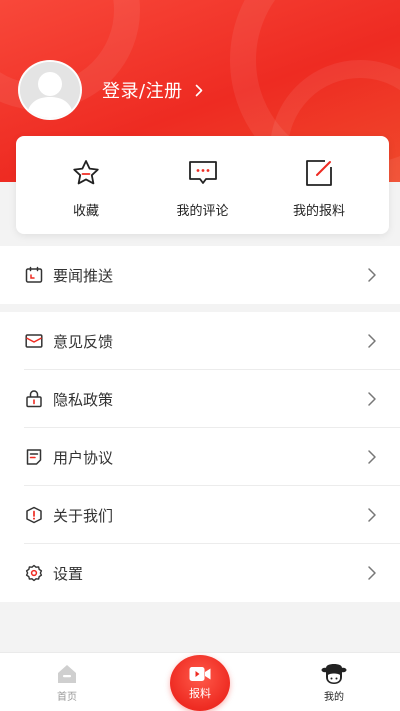 Image resolution: width=400 pixels, height=711 pixels. What do you see at coordinates (319, 173) in the screenshot?
I see `edit-icon` at bounding box center [319, 173].